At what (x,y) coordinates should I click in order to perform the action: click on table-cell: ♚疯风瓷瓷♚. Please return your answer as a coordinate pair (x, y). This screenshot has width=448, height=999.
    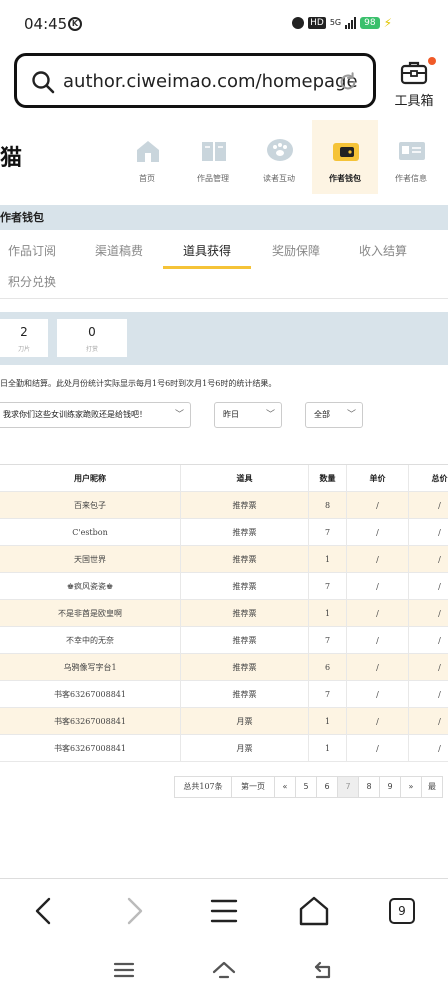
    Looking at the image, I should click on (90, 586).